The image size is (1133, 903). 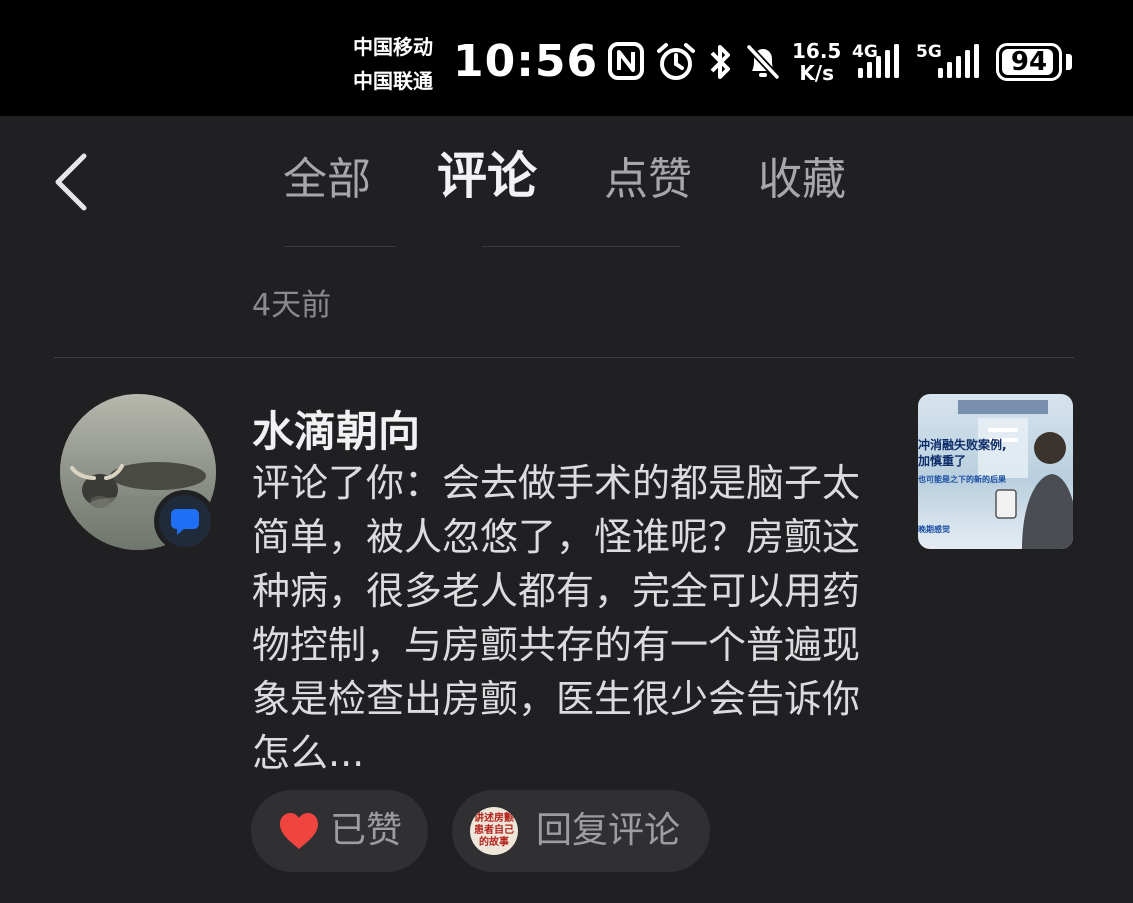 What do you see at coordinates (817, 73) in the screenshot?
I see `speed-unit: K/s` at bounding box center [817, 73].